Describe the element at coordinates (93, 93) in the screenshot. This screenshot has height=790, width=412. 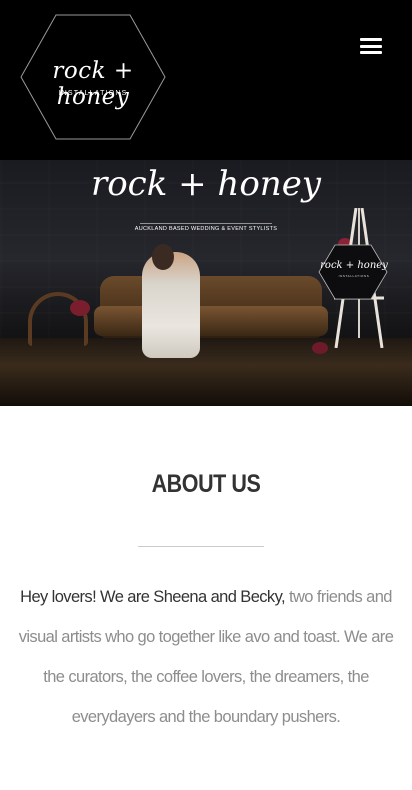
I see `logo-subtitle: INSTALLATIONS` at that location.